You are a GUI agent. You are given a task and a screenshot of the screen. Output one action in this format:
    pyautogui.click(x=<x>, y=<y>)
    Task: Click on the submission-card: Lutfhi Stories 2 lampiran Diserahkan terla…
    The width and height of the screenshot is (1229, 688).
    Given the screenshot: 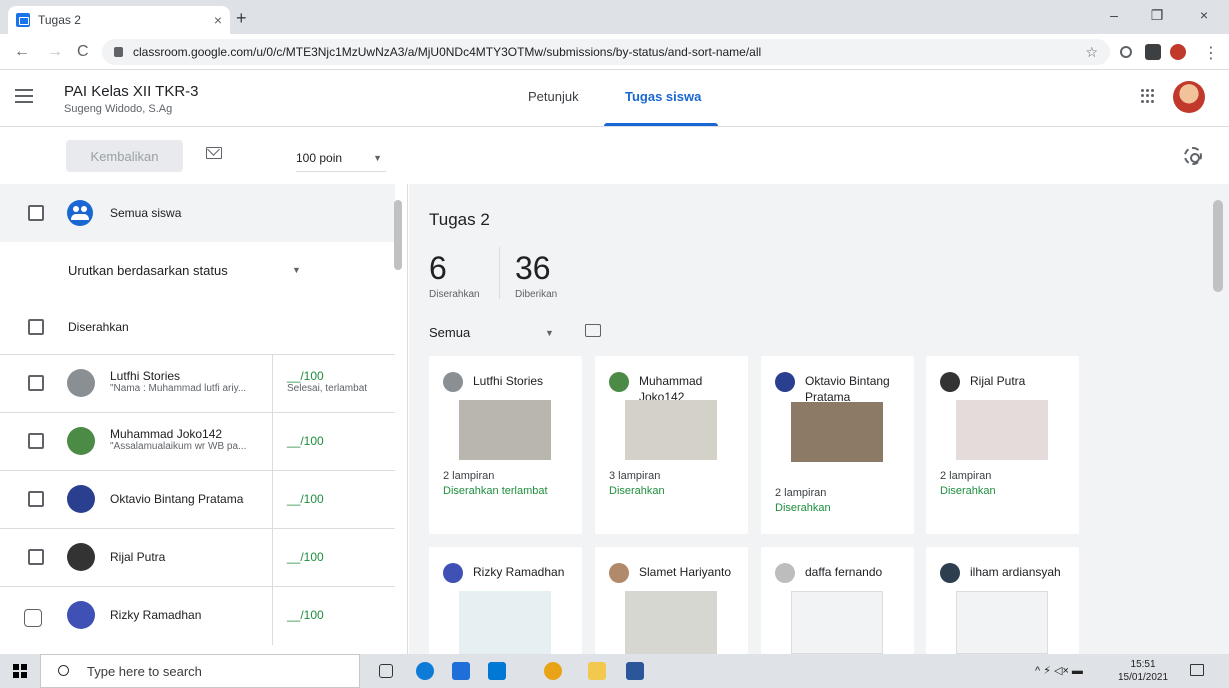 What is the action you would take?
    pyautogui.click(x=505, y=445)
    